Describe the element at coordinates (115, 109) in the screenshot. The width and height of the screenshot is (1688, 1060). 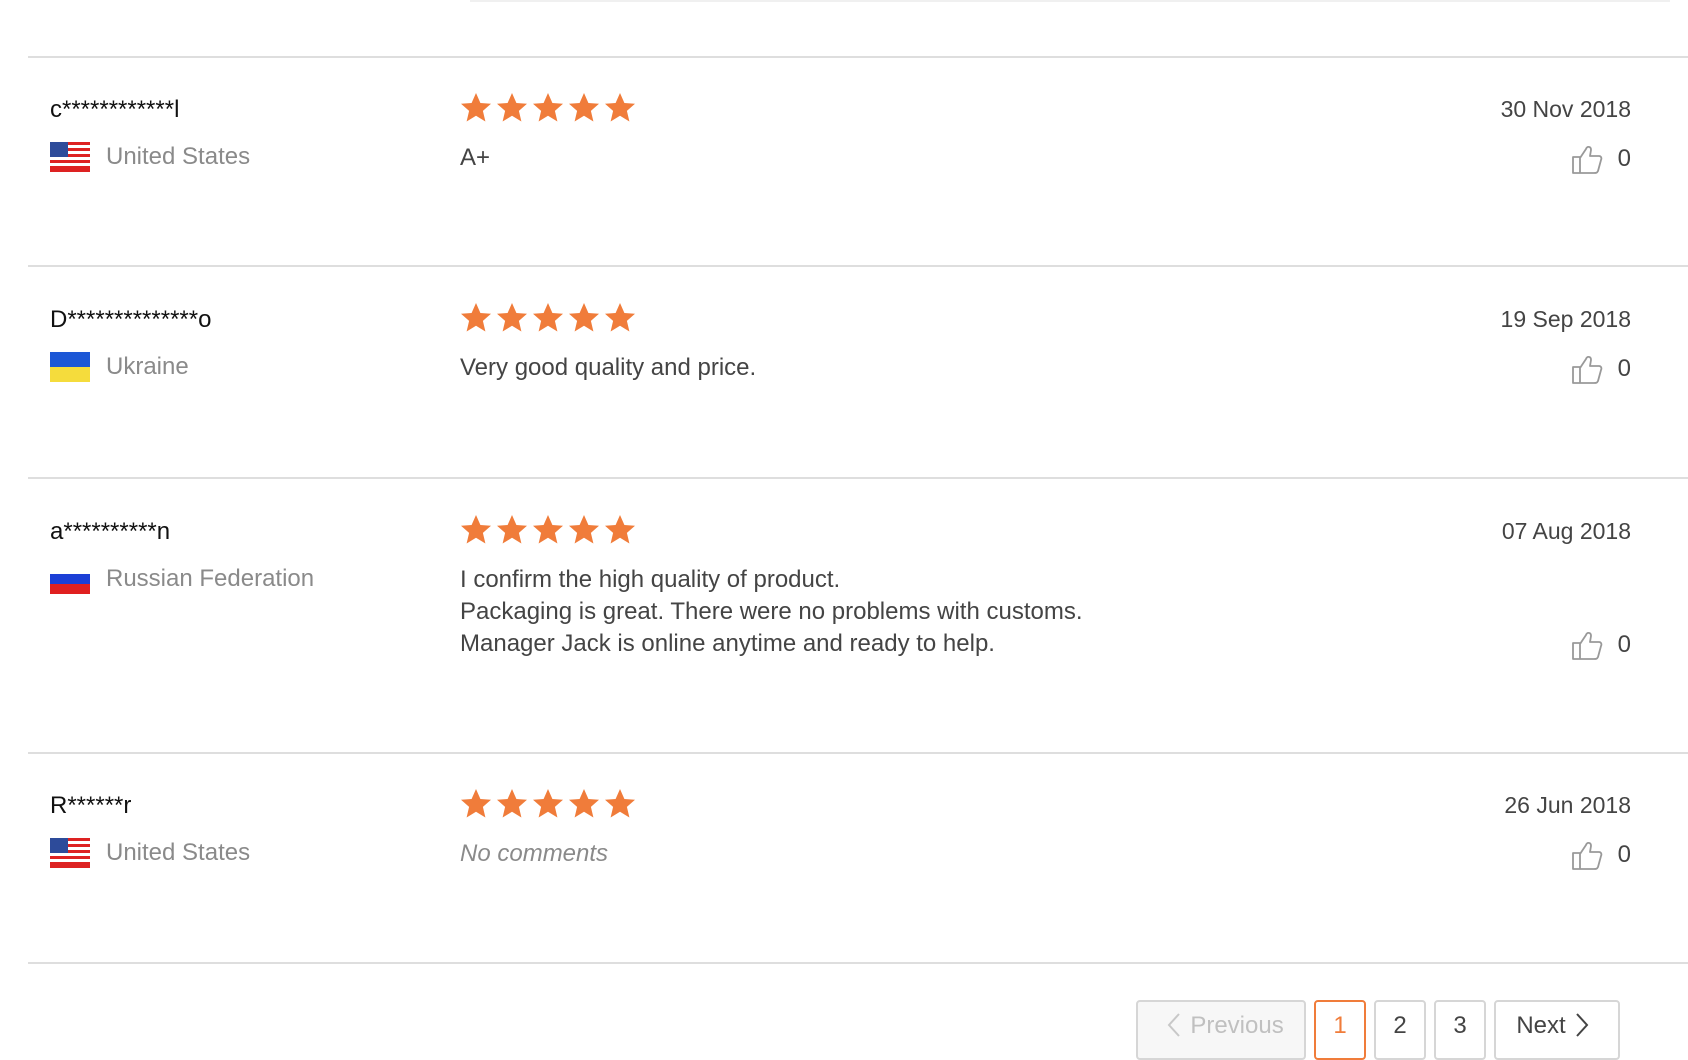
I see `reviewer-name: c************l` at that location.